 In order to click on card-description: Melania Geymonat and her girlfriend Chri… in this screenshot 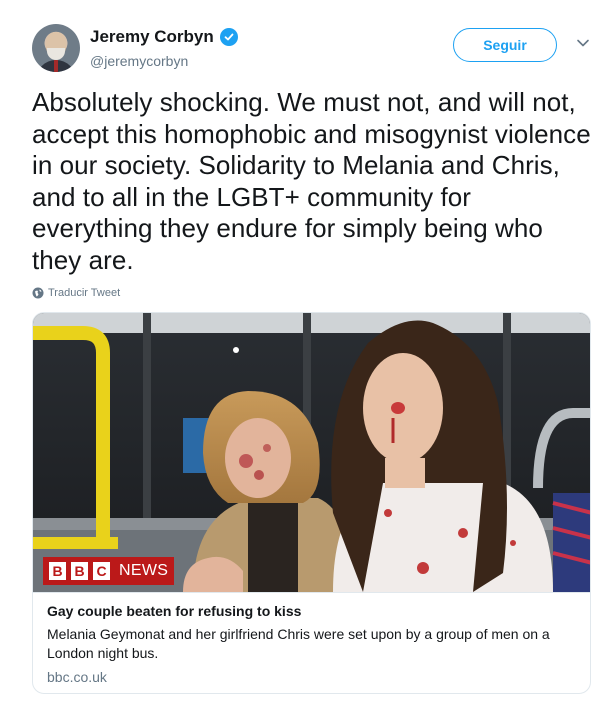, I will do `click(298, 643)`.